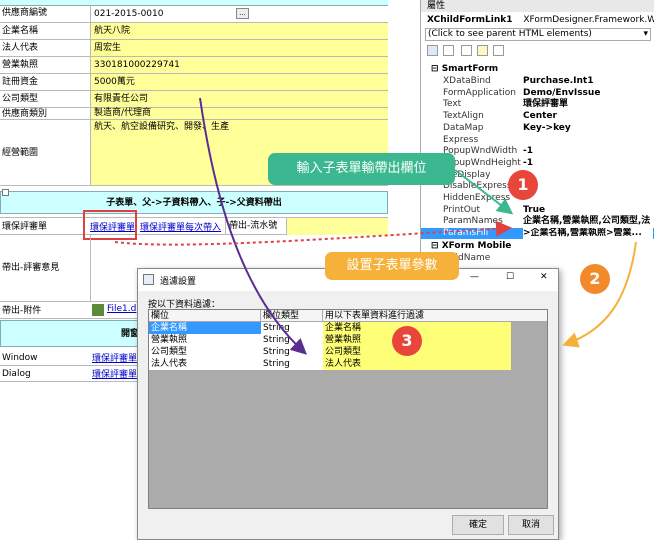 The height and width of the screenshot is (540, 654). Describe the element at coordinates (313, 233) in the screenshot. I see `red-dotted-arrow` at that location.